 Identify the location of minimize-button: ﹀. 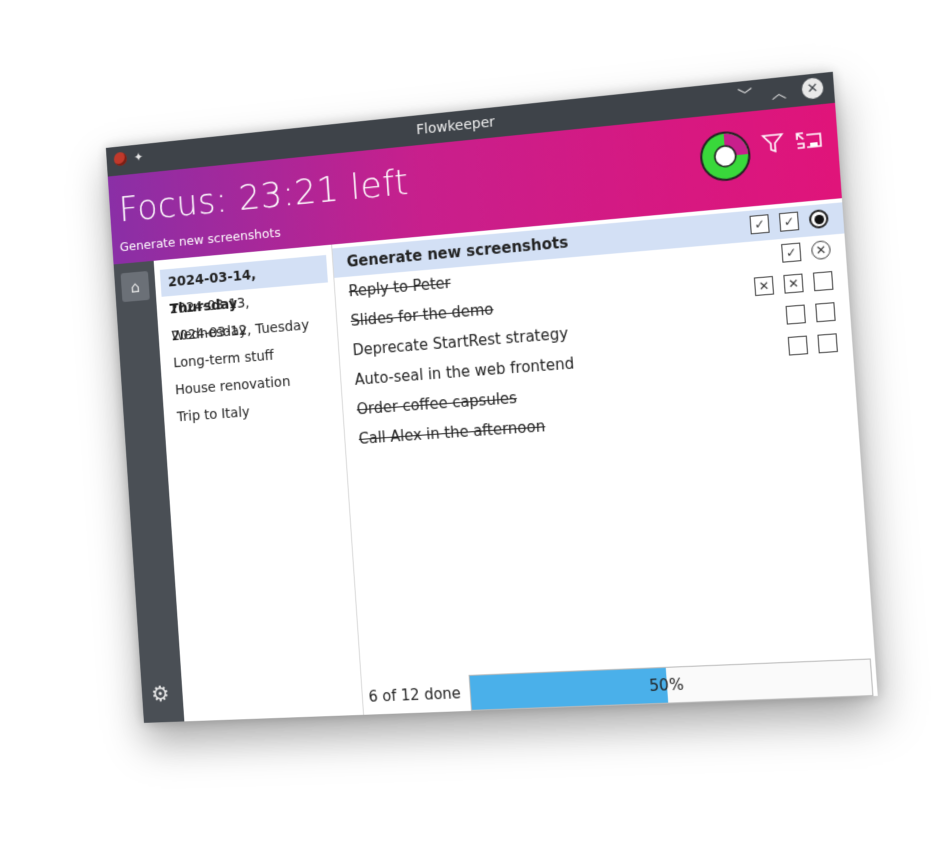
(745, 95).